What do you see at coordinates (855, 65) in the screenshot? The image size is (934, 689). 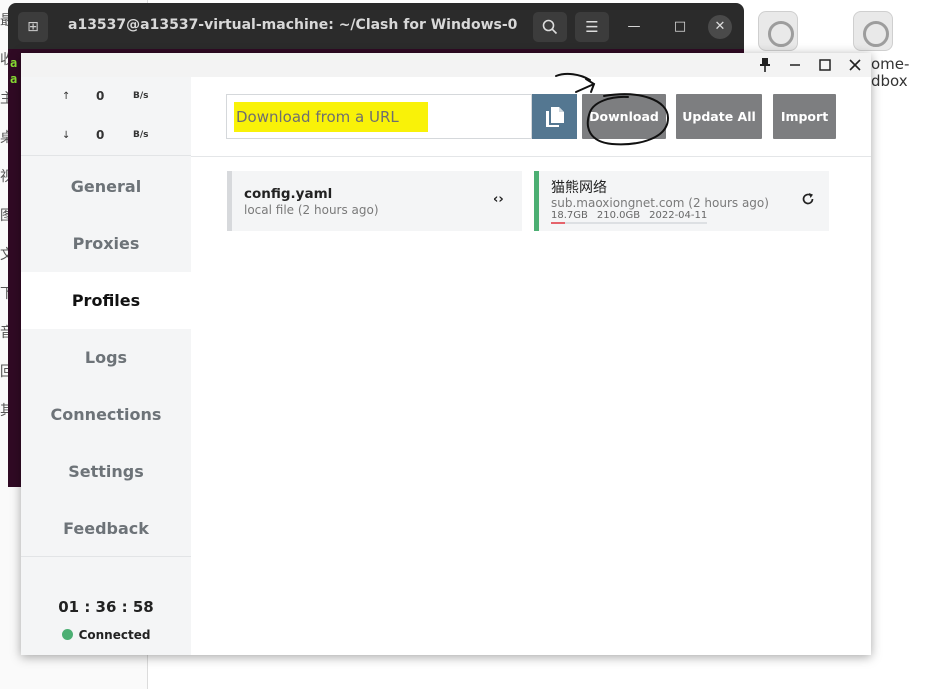 I see `close-icon` at bounding box center [855, 65].